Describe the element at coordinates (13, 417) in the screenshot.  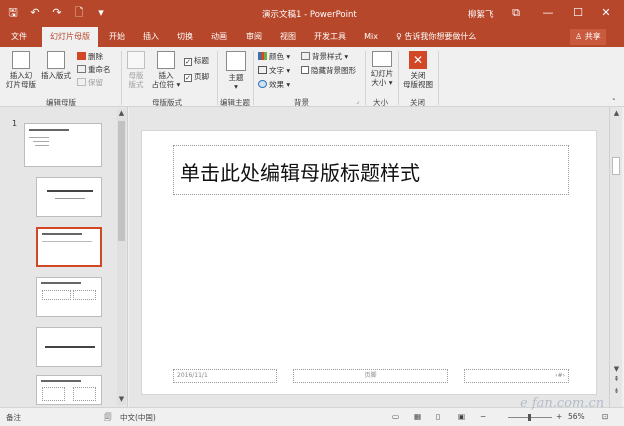
I see `notes-label: 备注` at that location.